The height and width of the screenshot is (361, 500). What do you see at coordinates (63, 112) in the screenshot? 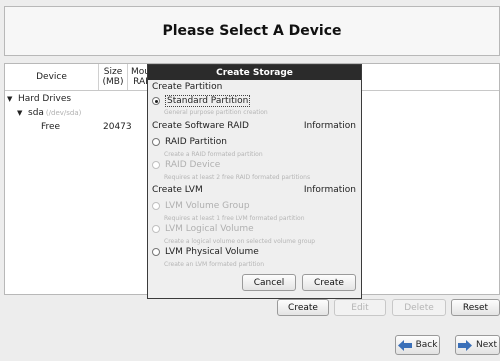
I see `device-path: (/dev/sda)` at bounding box center [63, 112].